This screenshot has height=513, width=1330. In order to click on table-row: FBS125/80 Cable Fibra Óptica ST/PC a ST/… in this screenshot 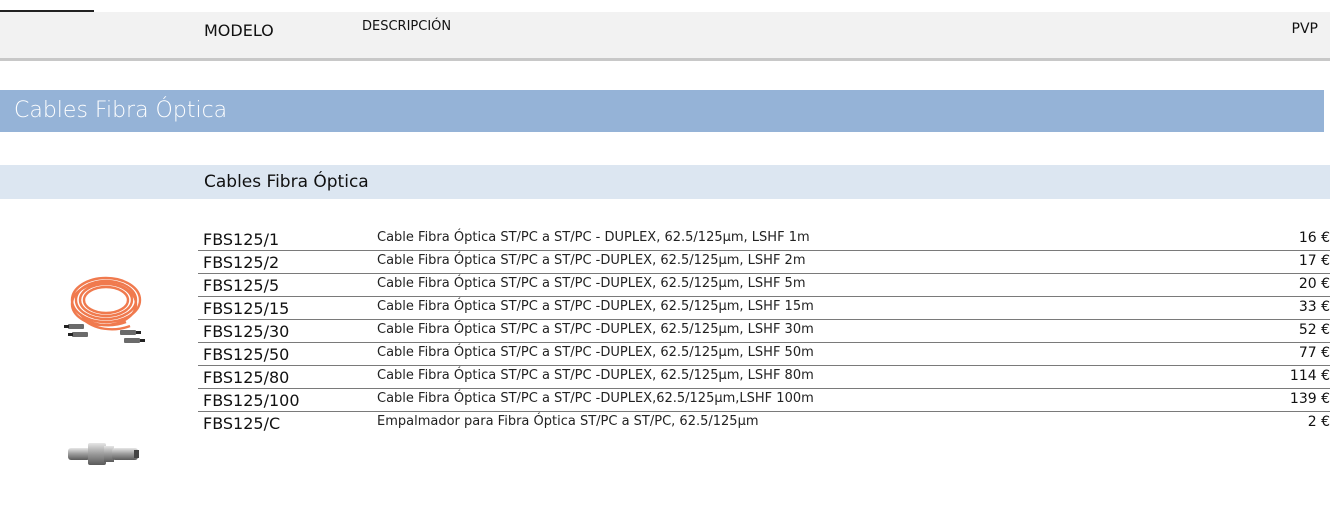, I will do `click(764, 377)`.